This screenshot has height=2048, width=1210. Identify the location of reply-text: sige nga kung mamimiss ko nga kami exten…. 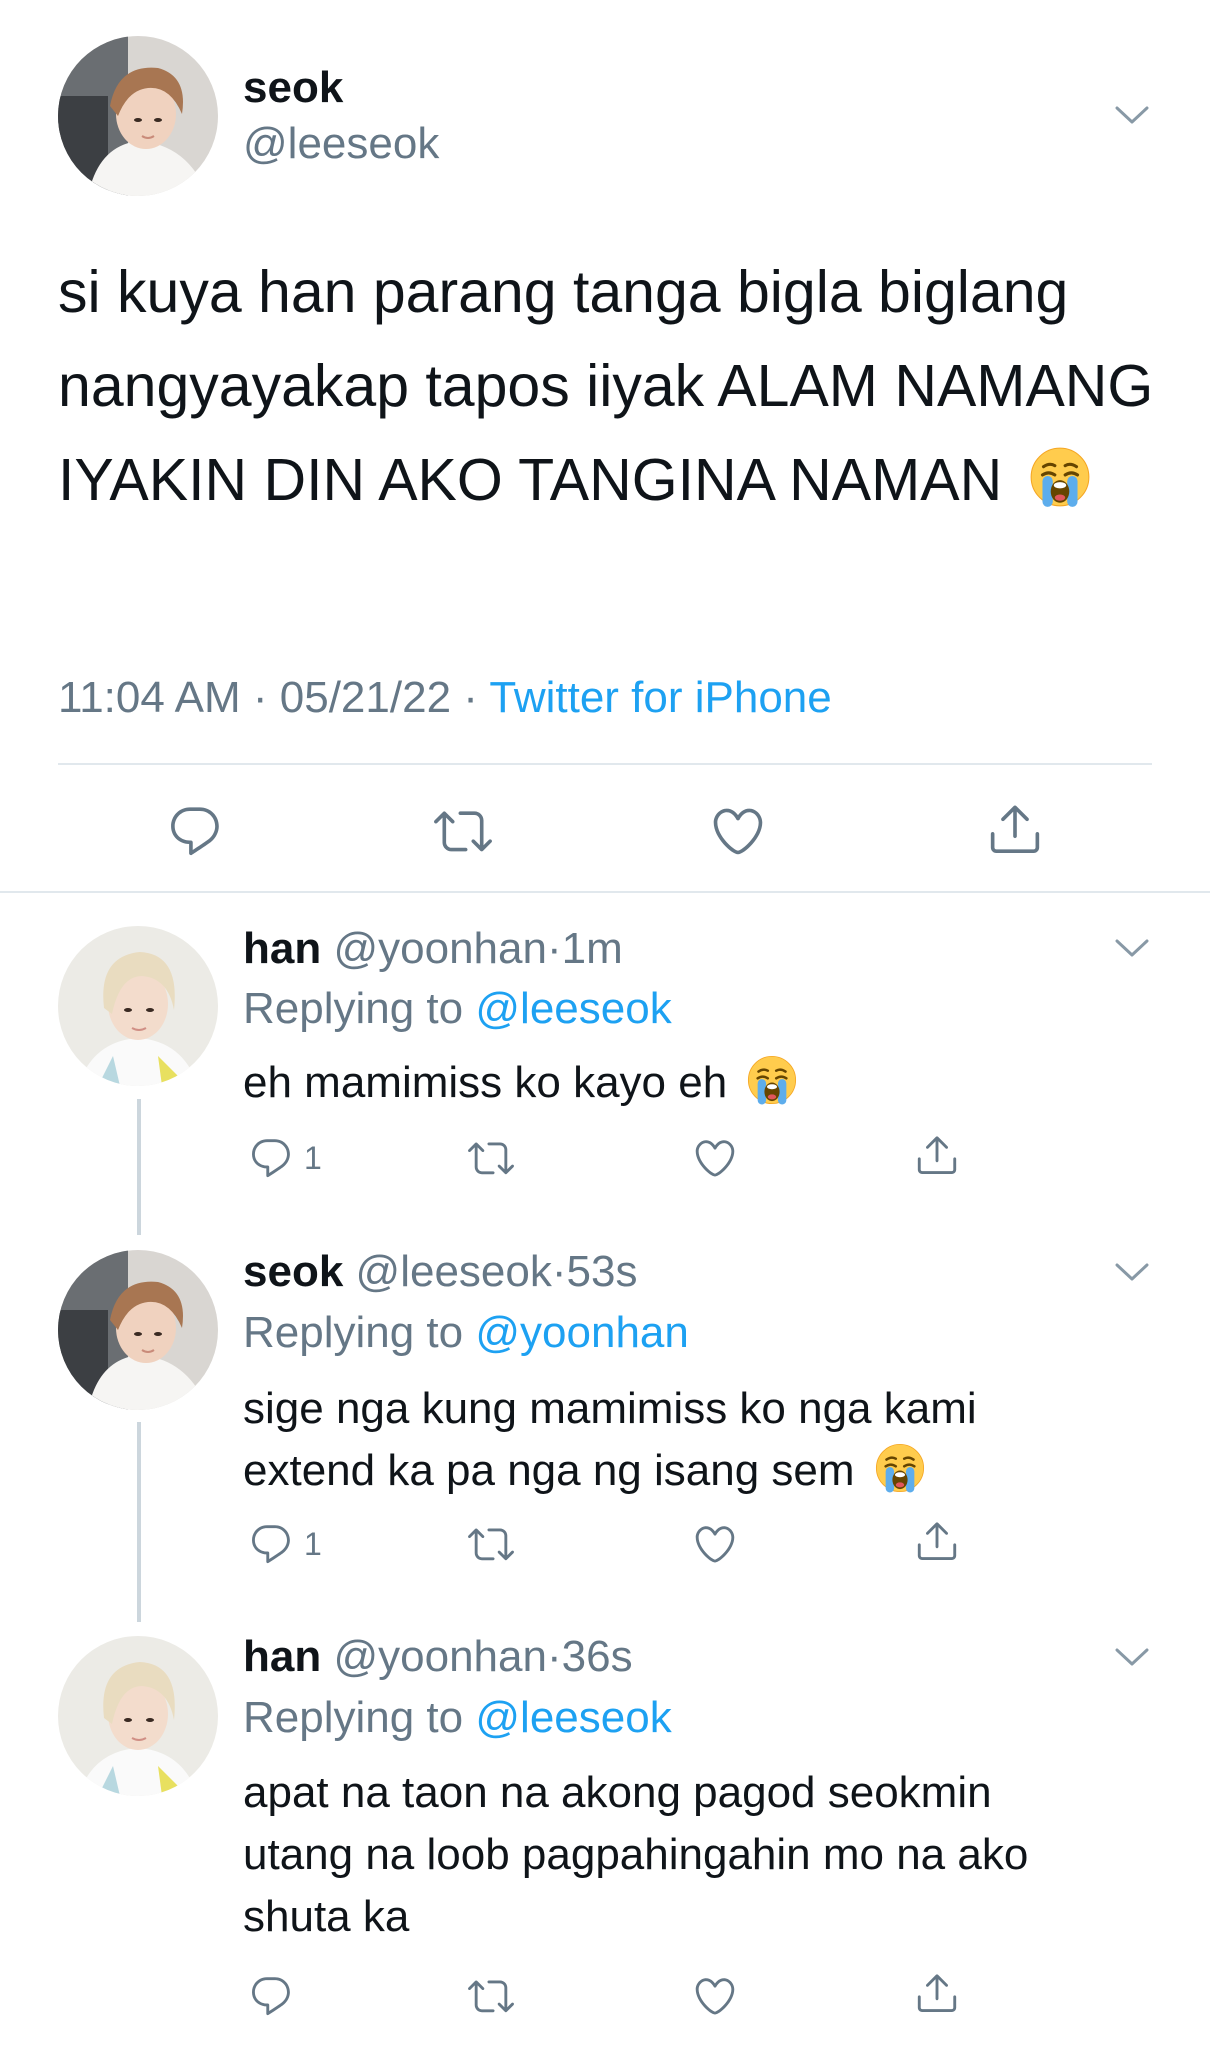
(610, 1440).